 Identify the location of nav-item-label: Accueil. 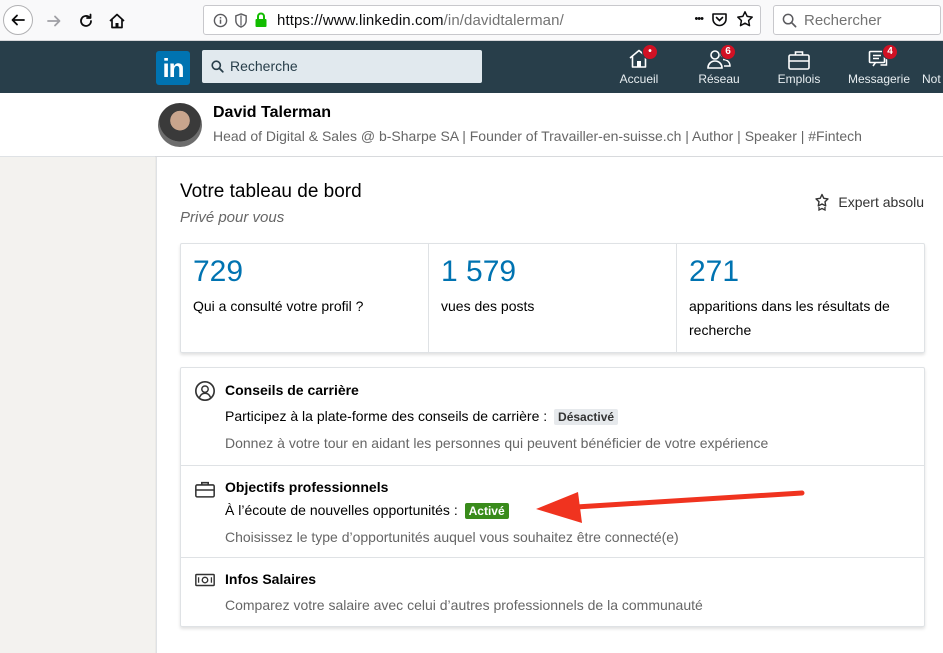
(639, 79).